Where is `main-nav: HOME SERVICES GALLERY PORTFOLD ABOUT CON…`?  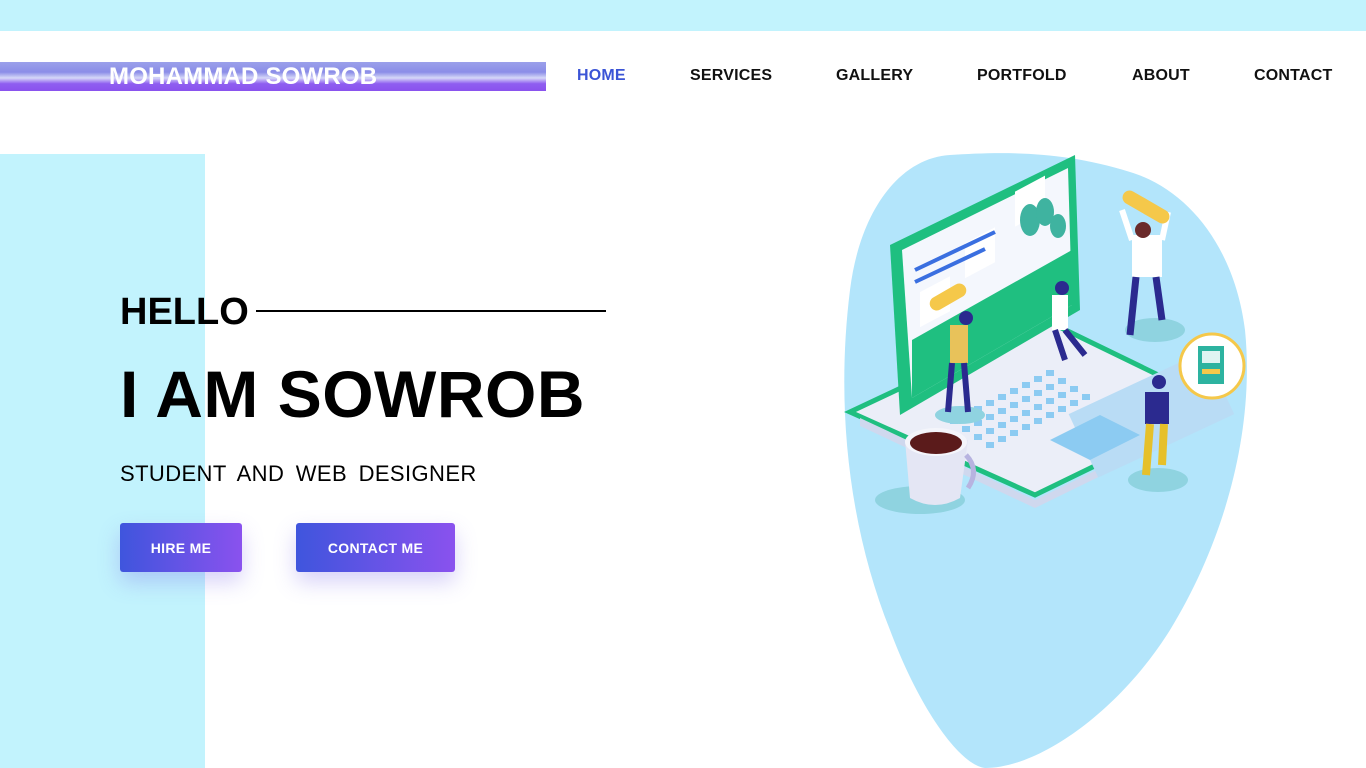 main-nav: HOME SERVICES GALLERY PORTFOLD ABOUT CON… is located at coordinates (683, 76).